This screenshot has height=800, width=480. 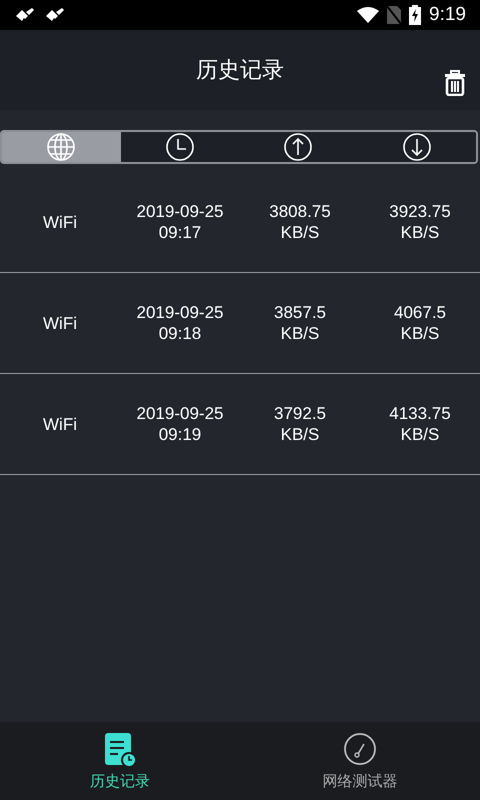 What do you see at coordinates (420, 222) in the screenshot?
I see `table-cell: 3923.75 KB/S` at bounding box center [420, 222].